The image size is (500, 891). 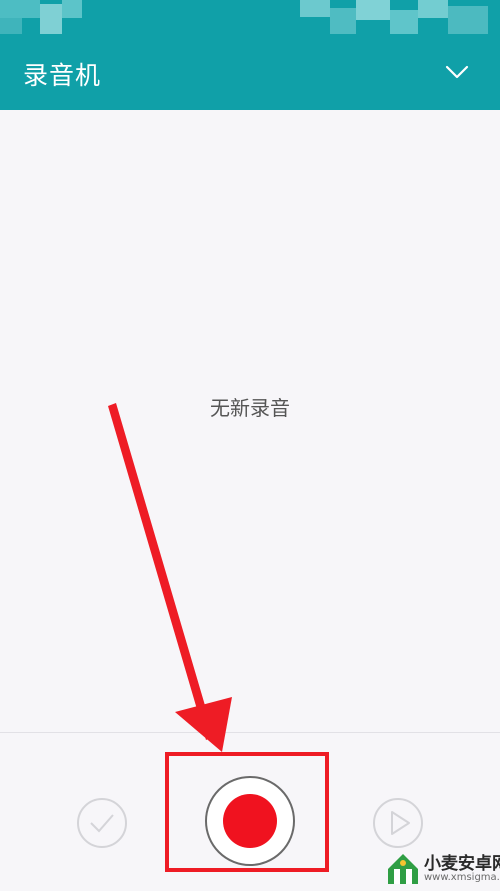 I want to click on title-bar: 录音机, so click(x=250, y=72).